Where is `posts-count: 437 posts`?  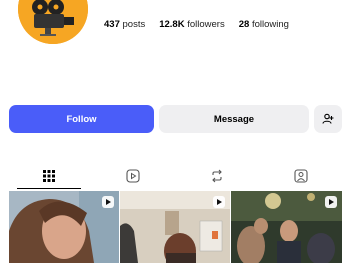 posts-count: 437 posts is located at coordinates (124, 24).